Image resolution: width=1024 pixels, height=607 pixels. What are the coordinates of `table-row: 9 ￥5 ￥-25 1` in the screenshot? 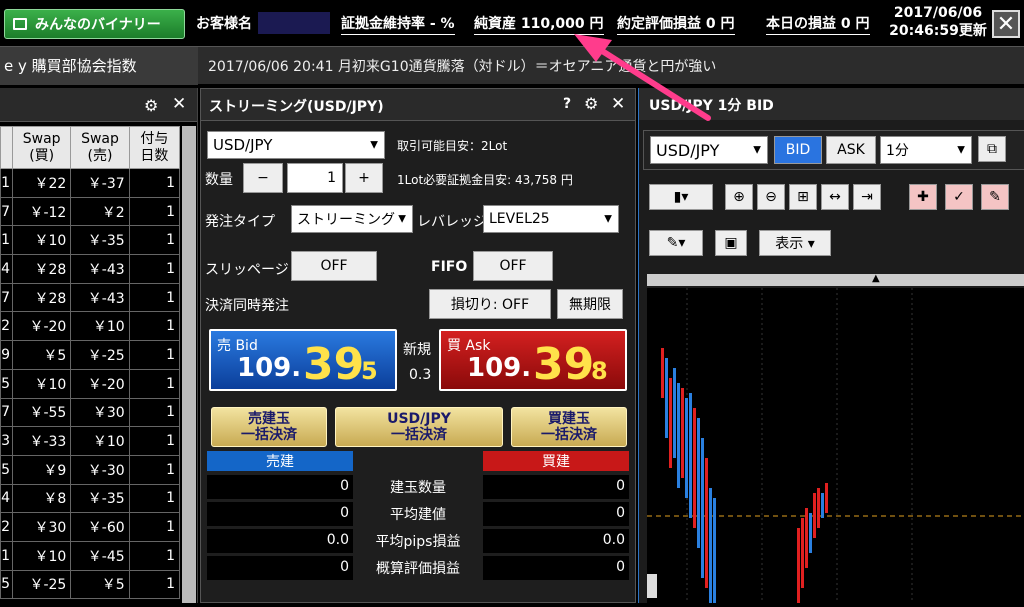 It's located at (90, 355).